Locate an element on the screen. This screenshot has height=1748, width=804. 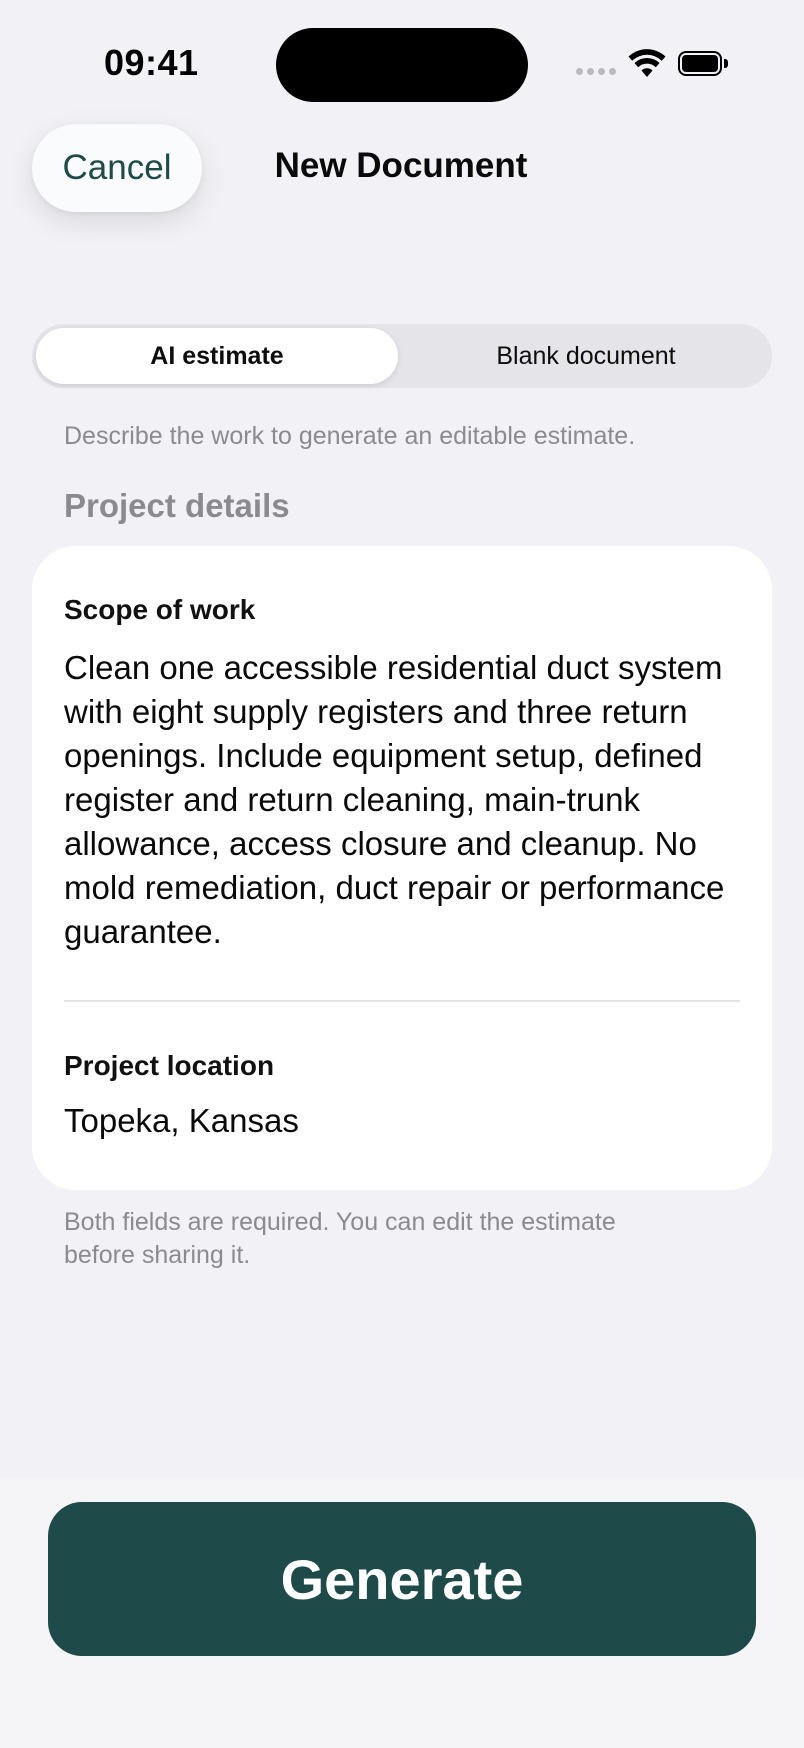
signal-icon is located at coordinates (596, 74).